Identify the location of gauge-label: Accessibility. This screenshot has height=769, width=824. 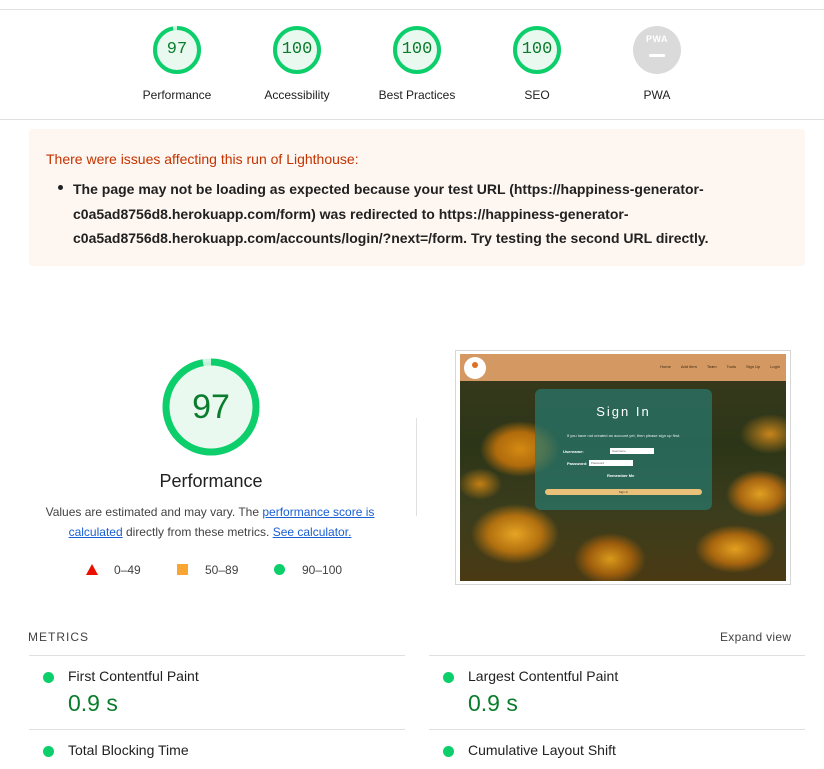
(297, 95).